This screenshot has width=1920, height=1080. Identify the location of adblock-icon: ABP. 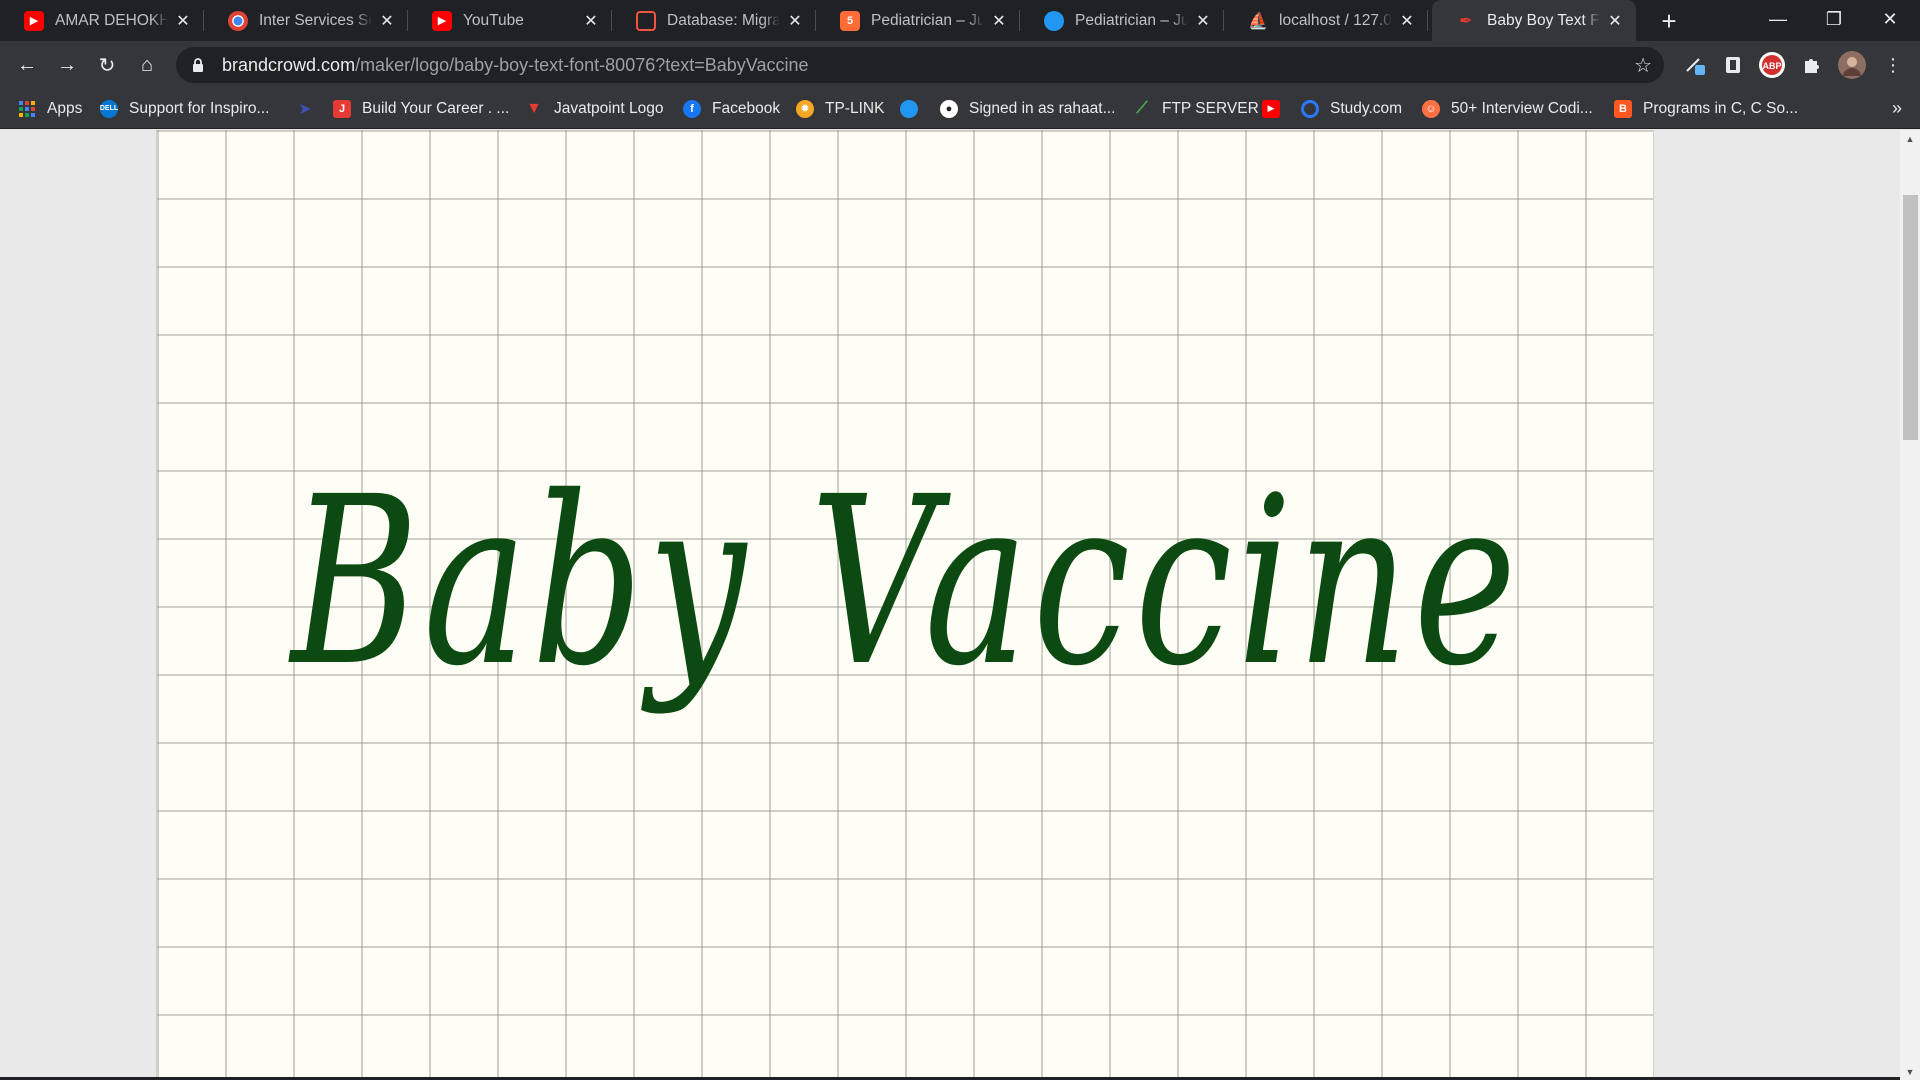
(1772, 65).